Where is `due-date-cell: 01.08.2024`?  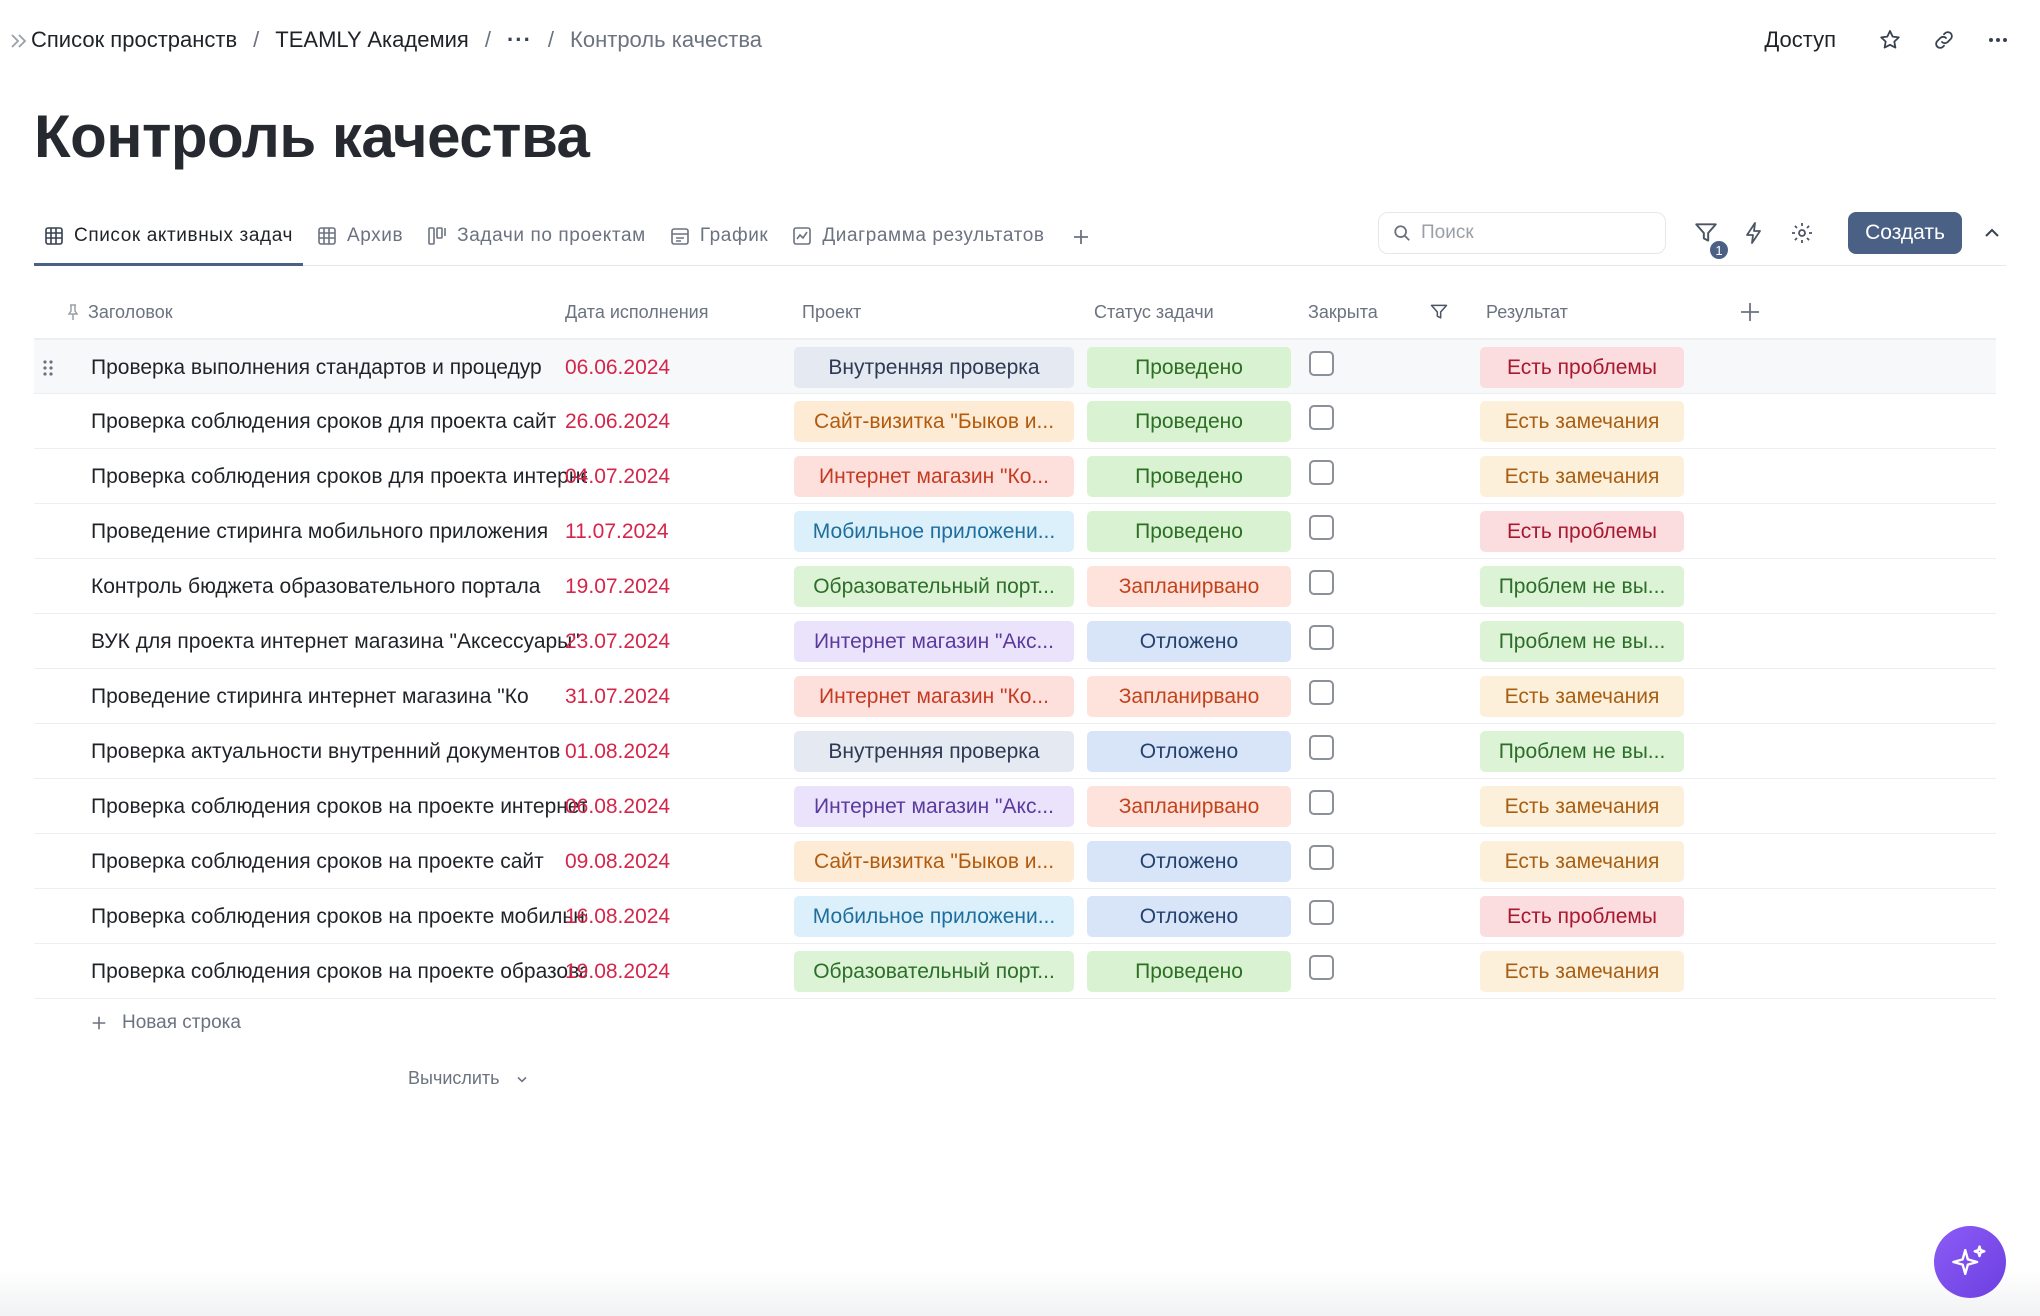
due-date-cell: 01.08.2024 is located at coordinates (675, 751).